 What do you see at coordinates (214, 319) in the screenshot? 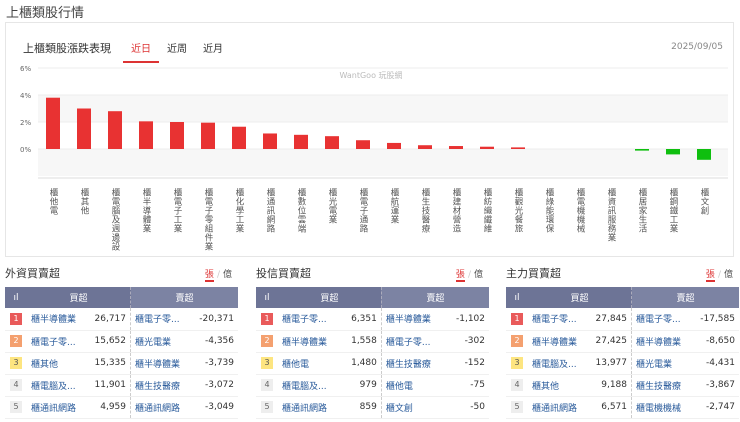
I see `sell-value: -20,371` at bounding box center [214, 319].